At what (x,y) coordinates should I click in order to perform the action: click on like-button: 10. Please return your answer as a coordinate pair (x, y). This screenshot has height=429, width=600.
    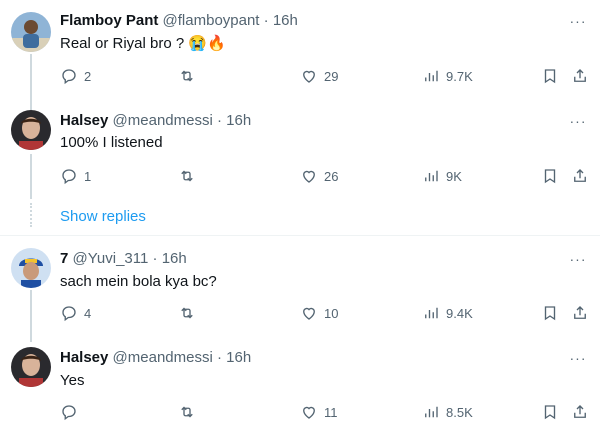
    Looking at the image, I should click on (319, 313).